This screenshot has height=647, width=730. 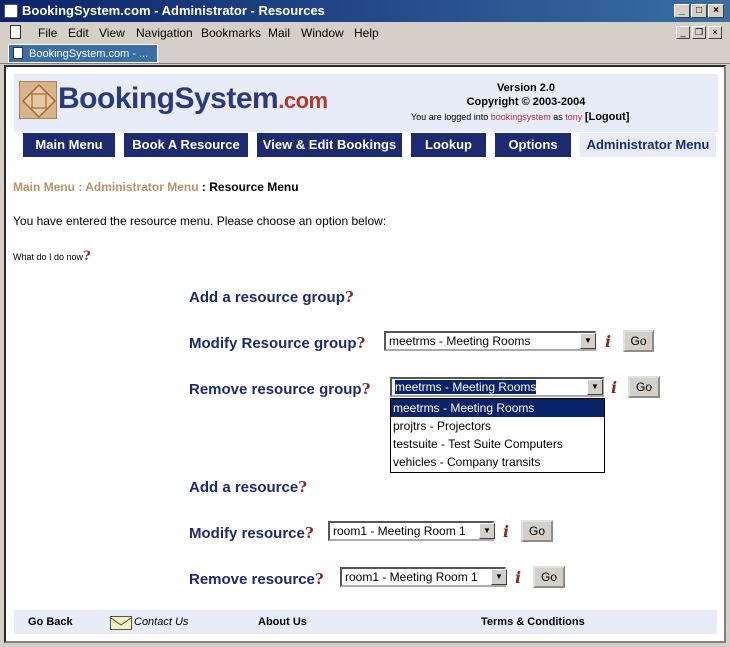 What do you see at coordinates (533, 145) in the screenshot?
I see `nav-options: Options` at bounding box center [533, 145].